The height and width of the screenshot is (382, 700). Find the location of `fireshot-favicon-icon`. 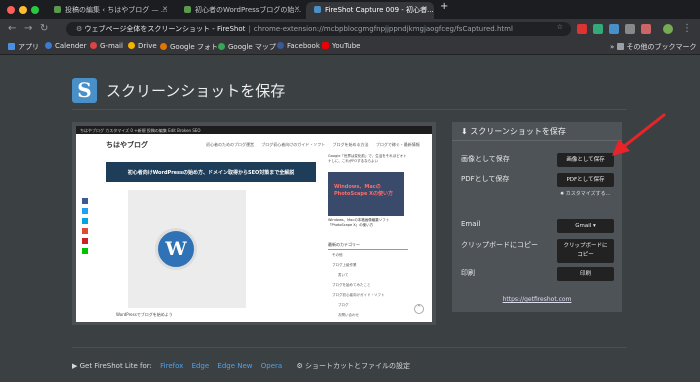

fireshot-favicon-icon is located at coordinates (317, 9).